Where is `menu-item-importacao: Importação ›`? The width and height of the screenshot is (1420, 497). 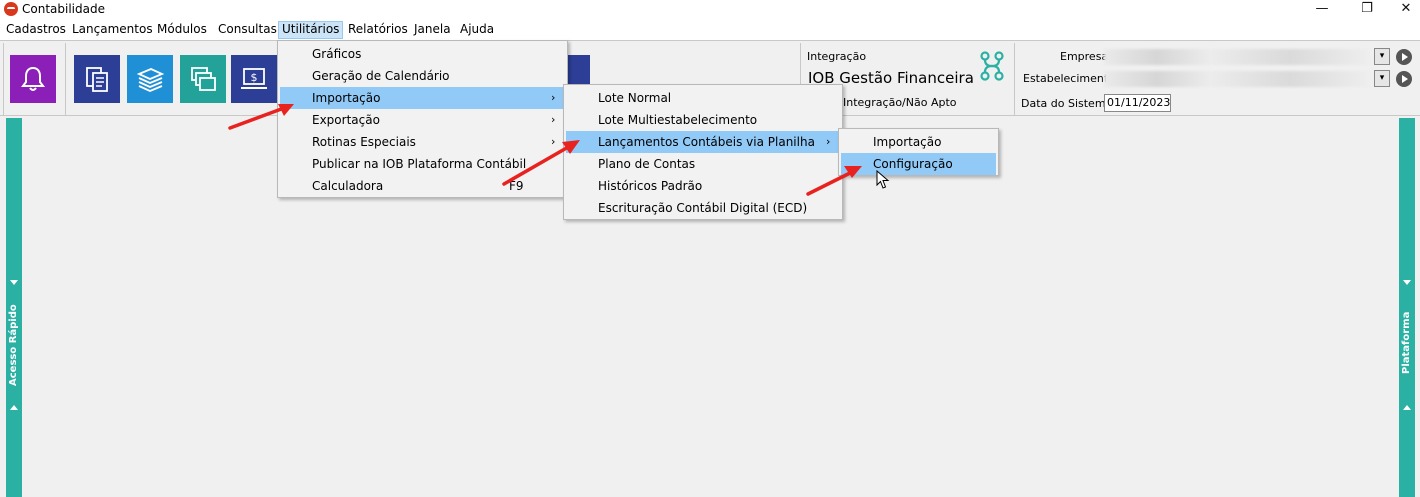
menu-item-importacao: Importação › is located at coordinates (422, 98).